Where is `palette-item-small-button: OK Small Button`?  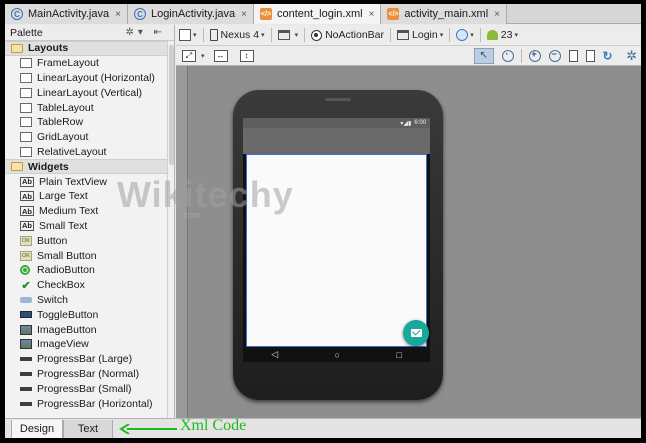
palette-item-small-button: OK Small Button is located at coordinates (89, 255).